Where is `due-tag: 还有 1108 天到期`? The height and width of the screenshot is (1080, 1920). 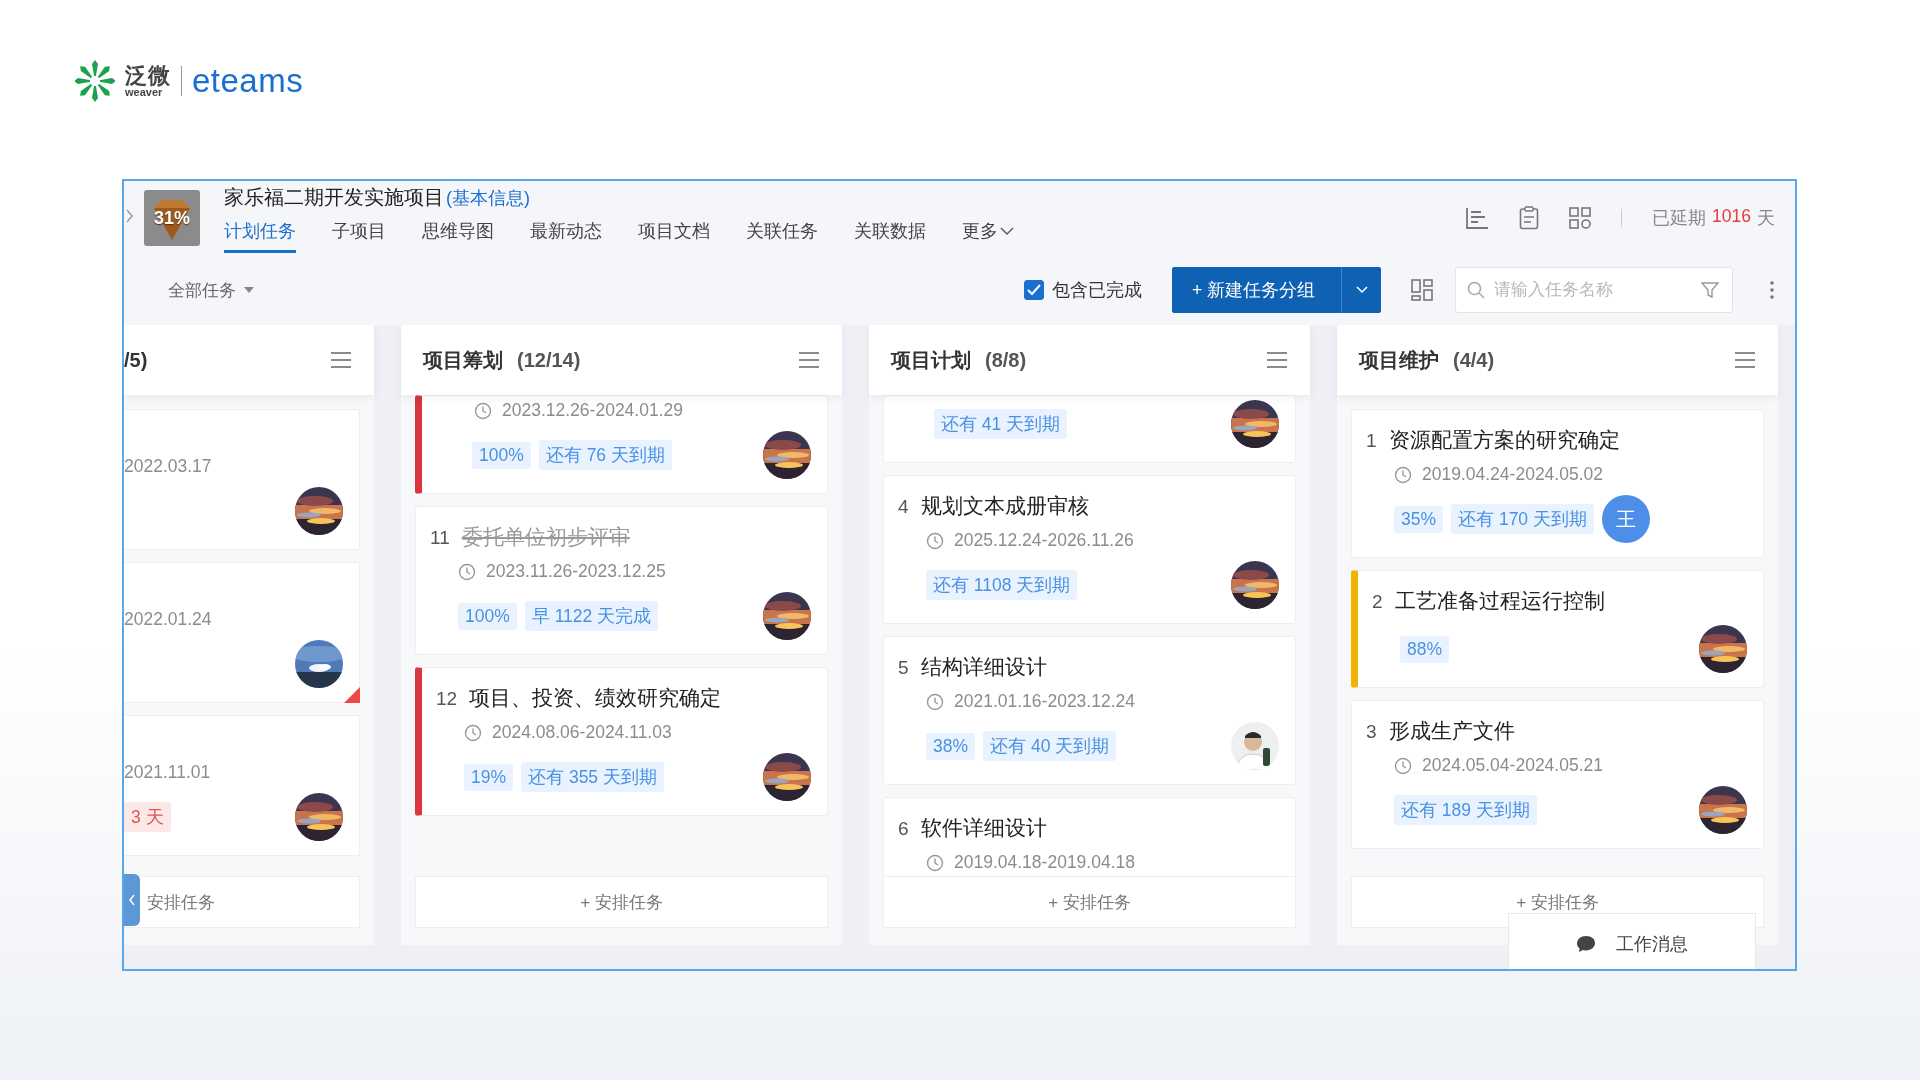 due-tag: 还有 1108 天到期 is located at coordinates (1002, 585).